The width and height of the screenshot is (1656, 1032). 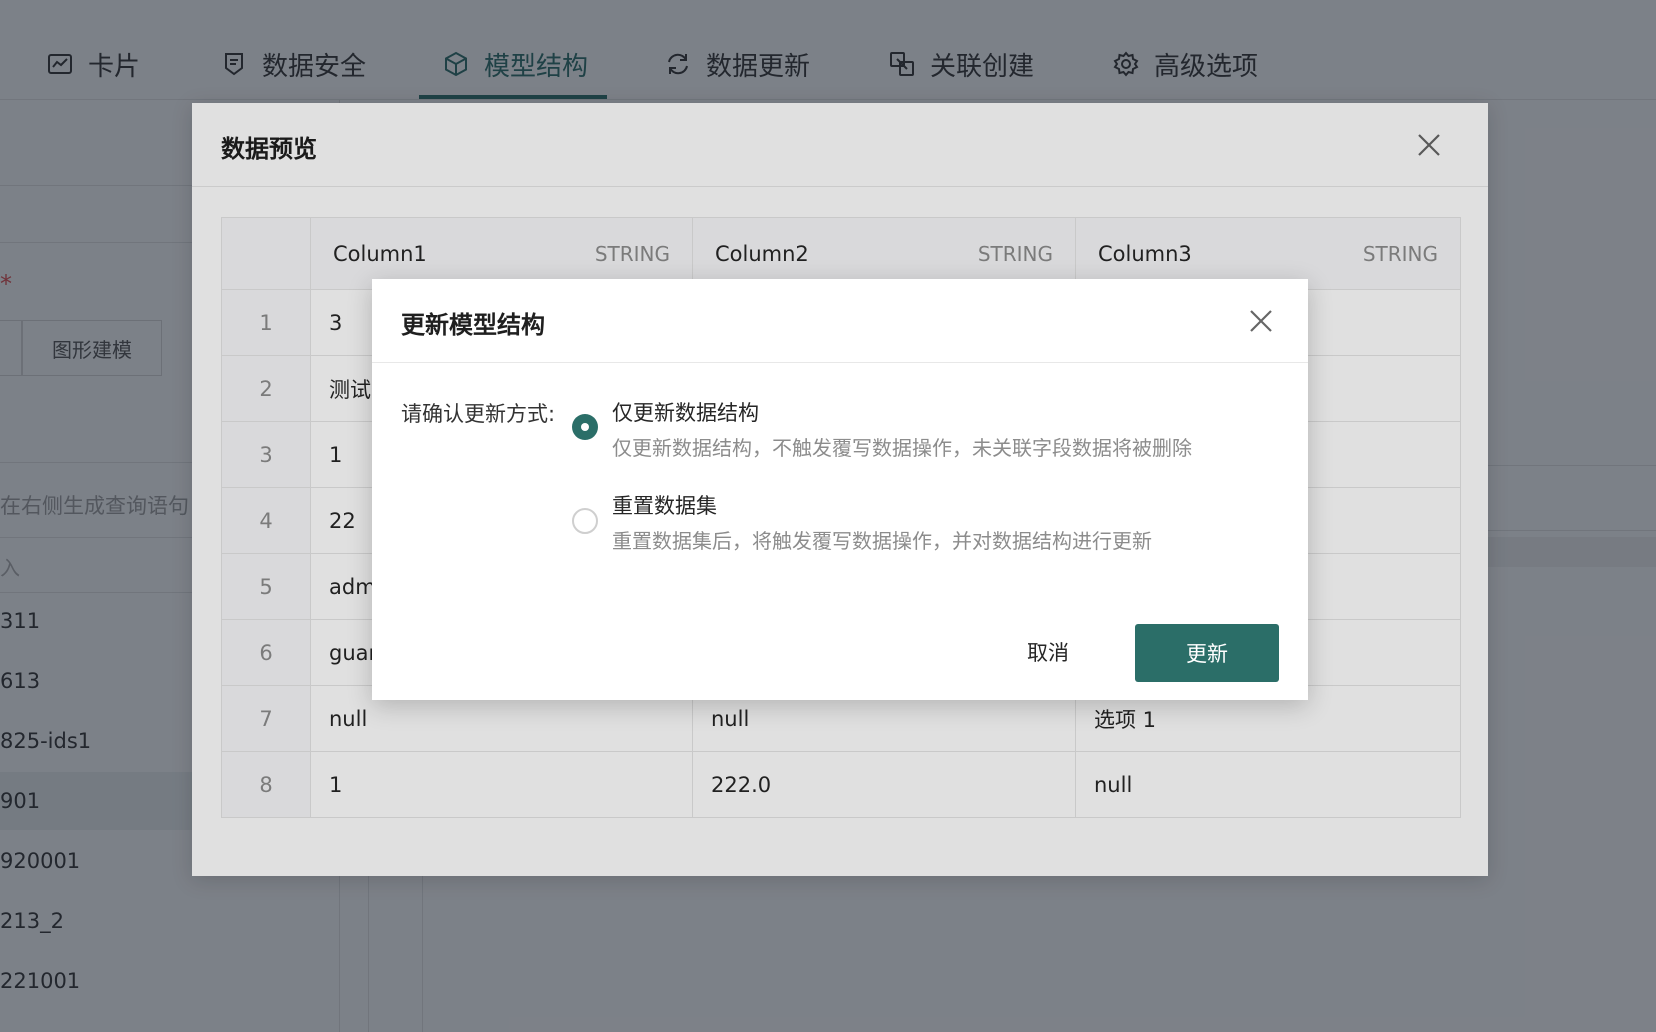 I want to click on option-title: 仅更新数据结构, so click(x=685, y=413).